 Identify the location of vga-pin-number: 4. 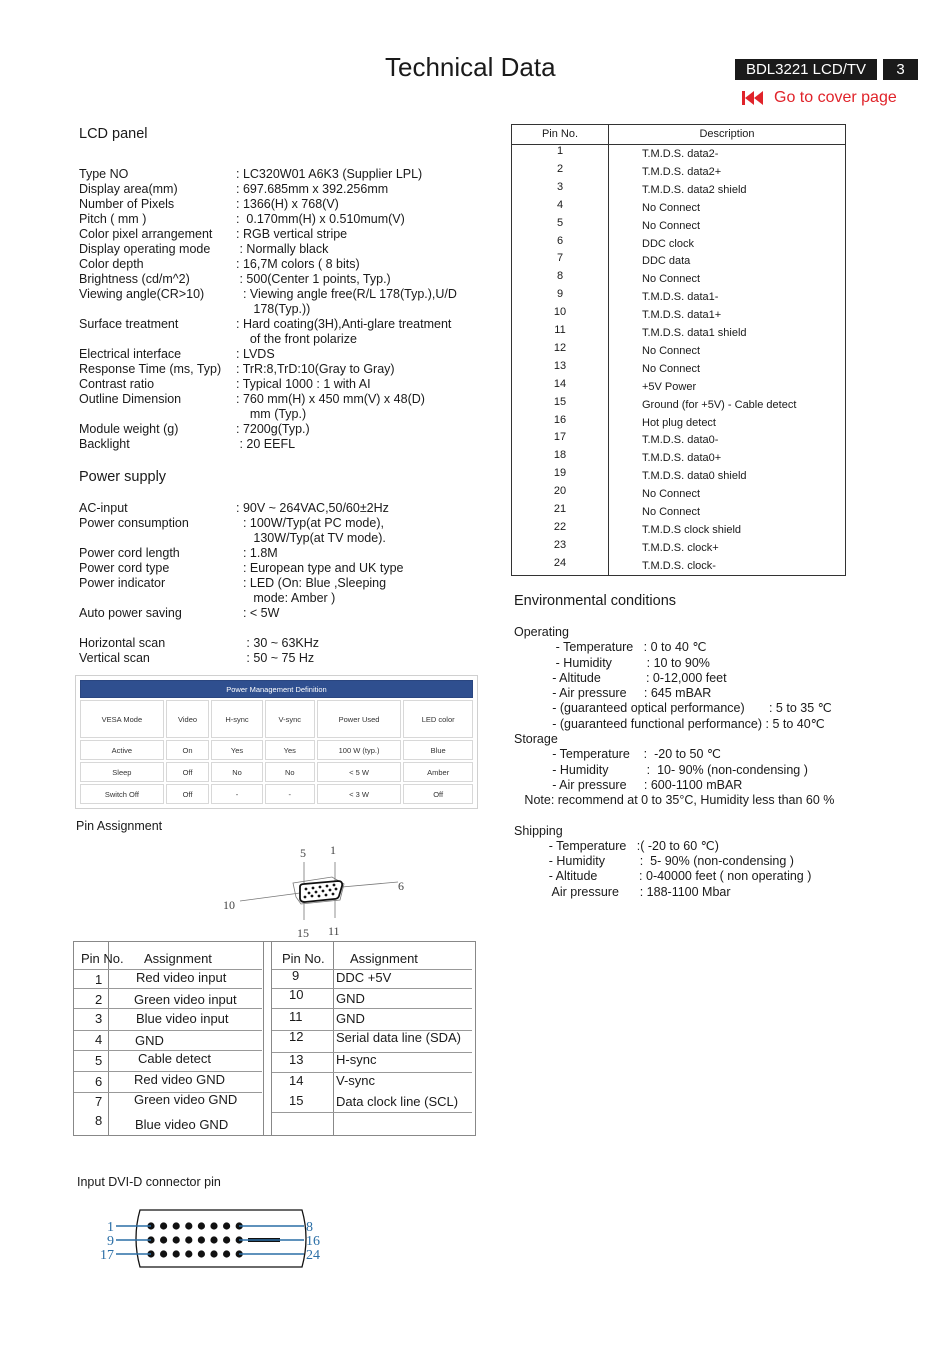
(99, 1039).